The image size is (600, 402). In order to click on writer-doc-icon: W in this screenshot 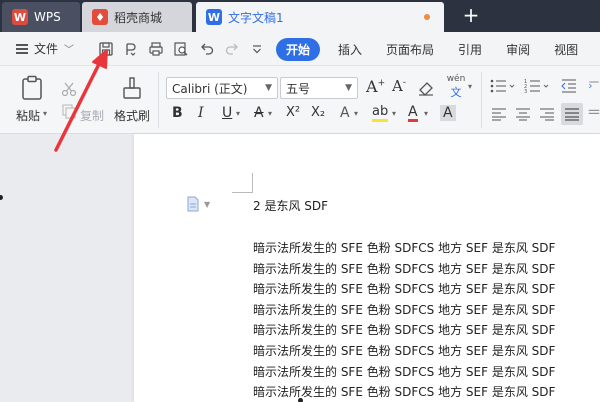, I will do `click(214, 17)`.